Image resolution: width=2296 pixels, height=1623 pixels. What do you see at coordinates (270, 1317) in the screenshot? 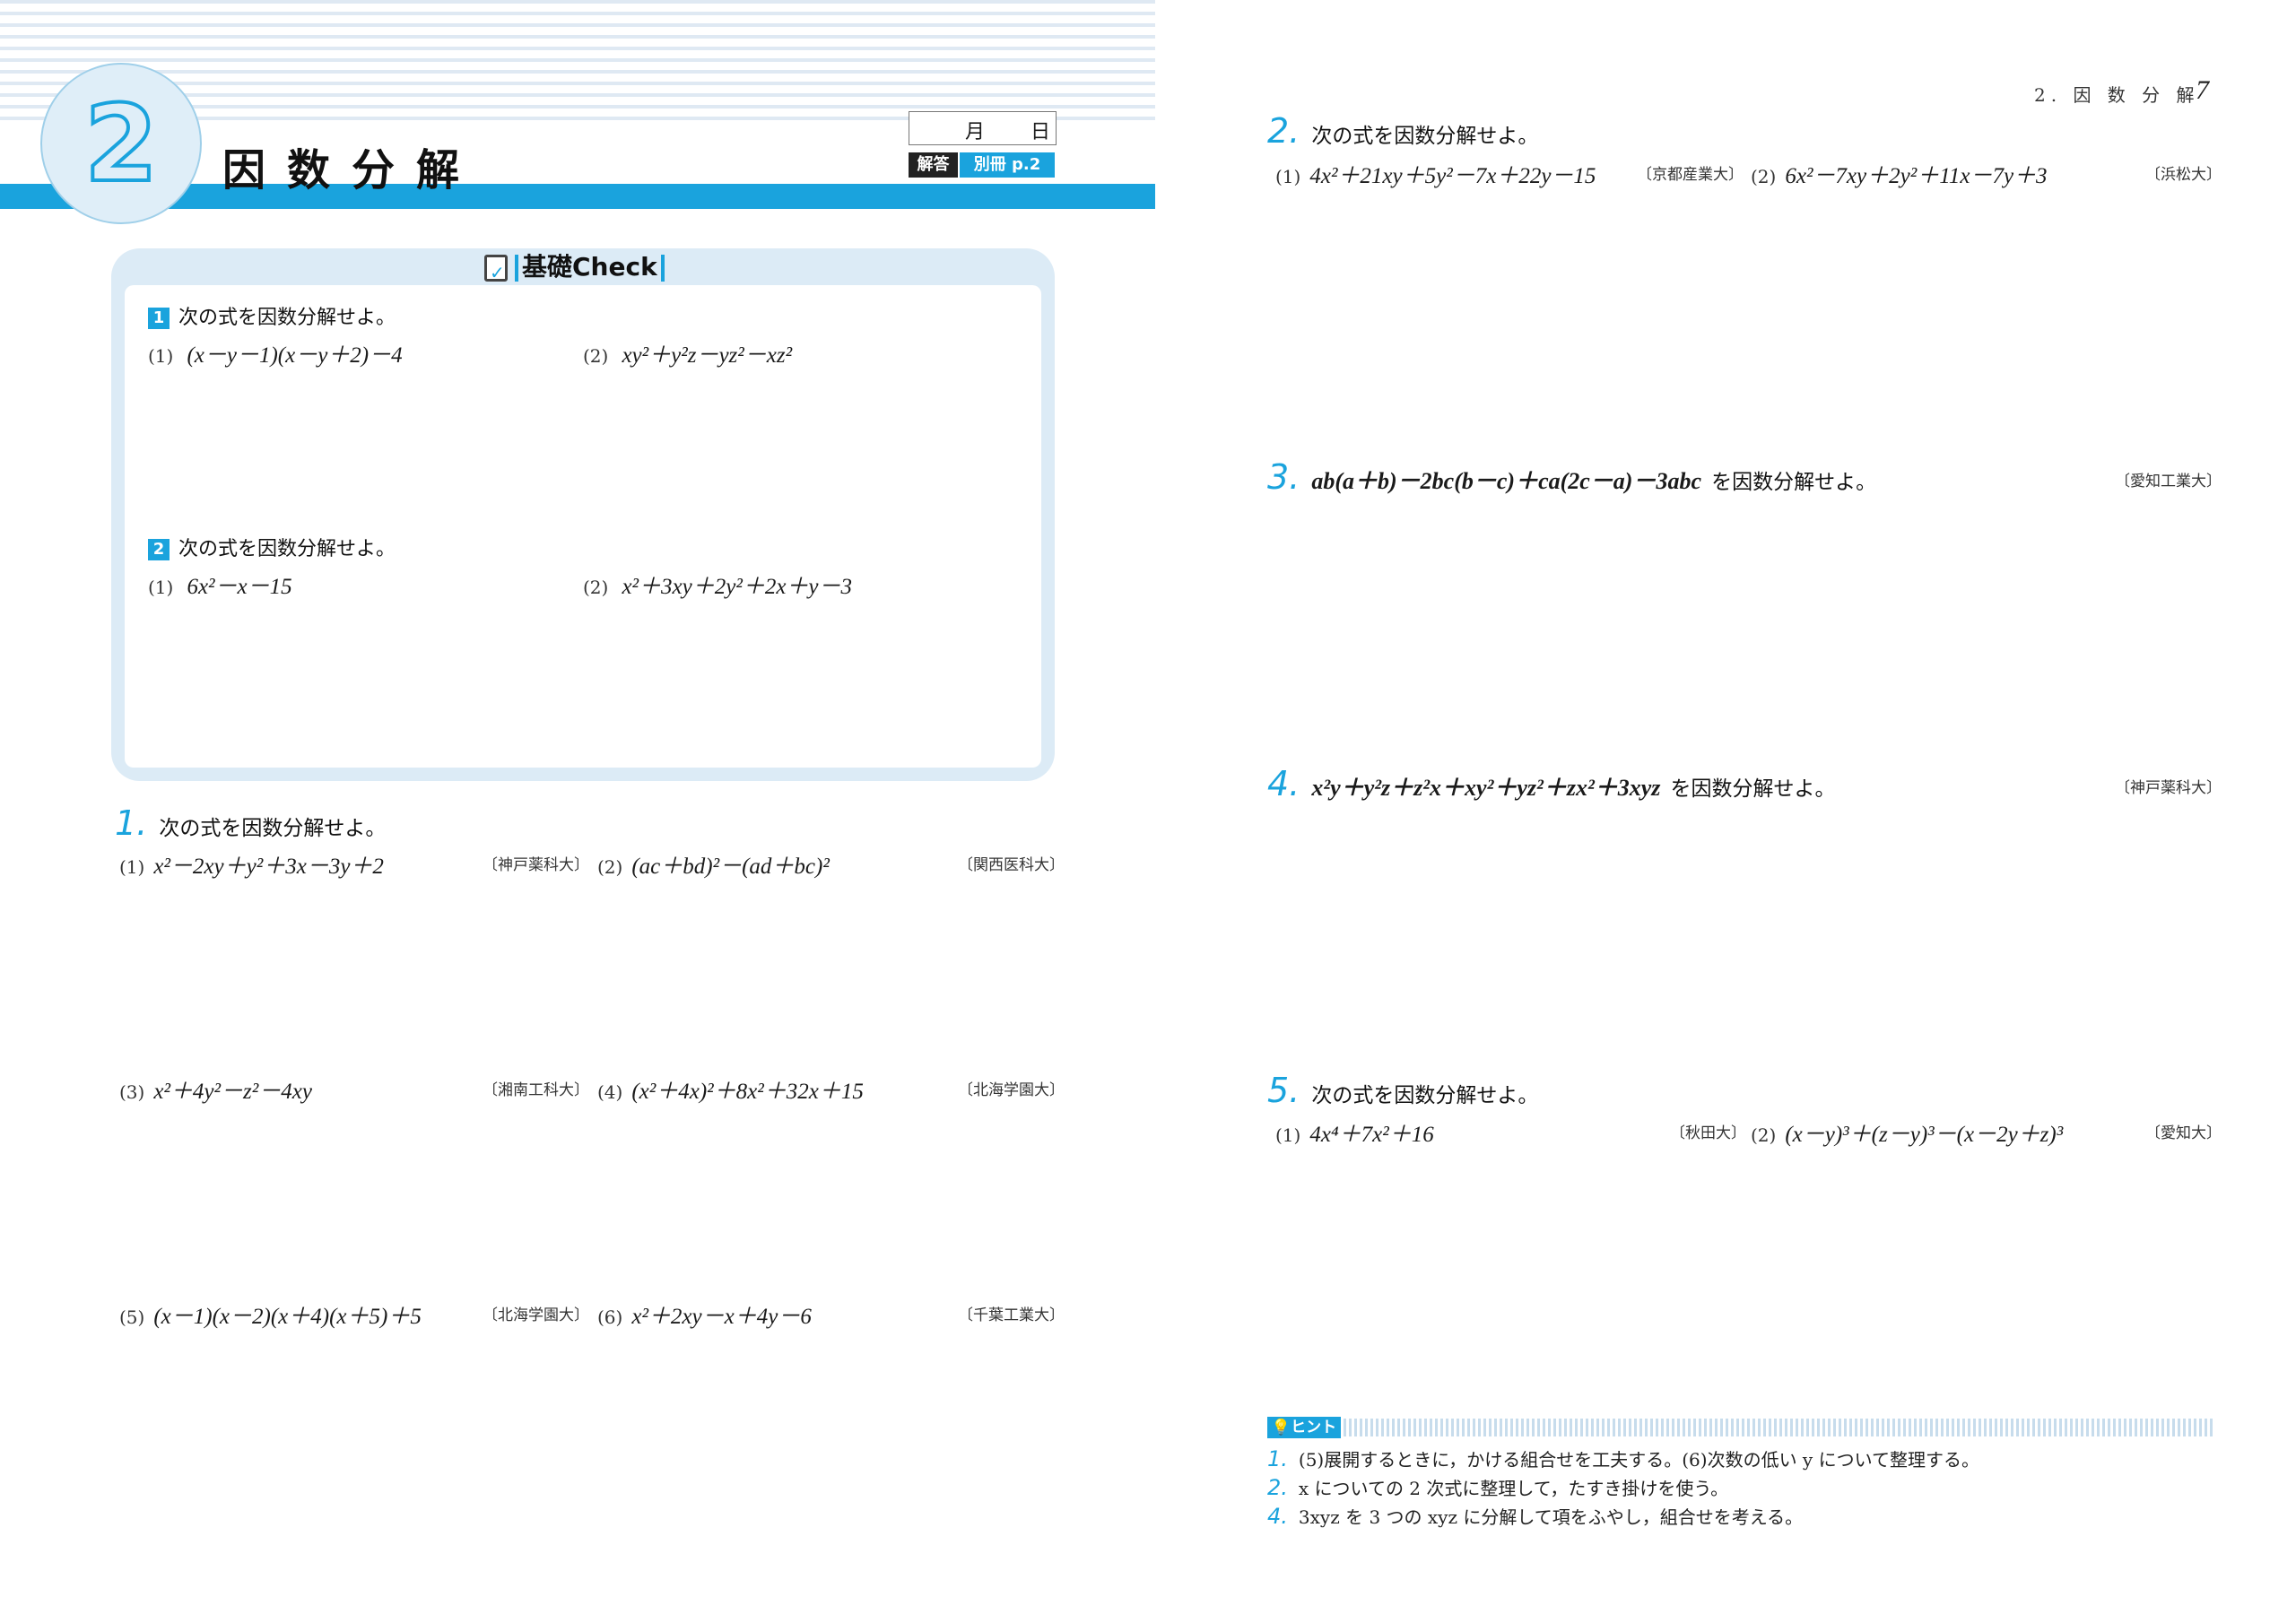
I see `problem-1-item-5: (5) (x－1)(x－2)(x＋4)(x＋5)＋5` at bounding box center [270, 1317].